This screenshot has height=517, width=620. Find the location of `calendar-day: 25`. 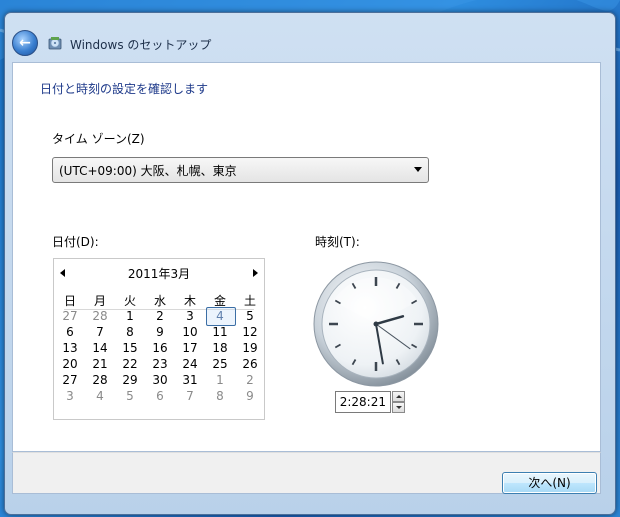

calendar-day: 25 is located at coordinates (220, 364).